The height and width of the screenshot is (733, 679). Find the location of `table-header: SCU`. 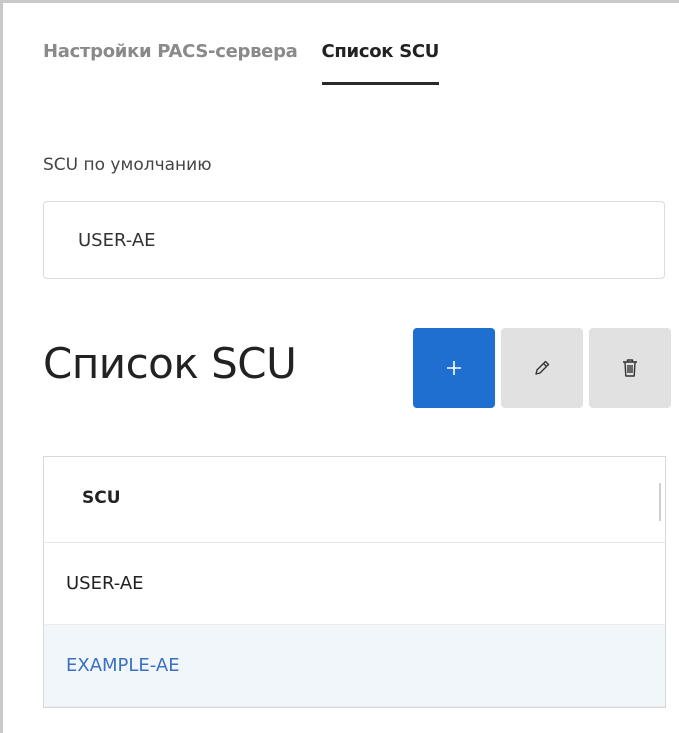

table-header: SCU is located at coordinates (354, 500).